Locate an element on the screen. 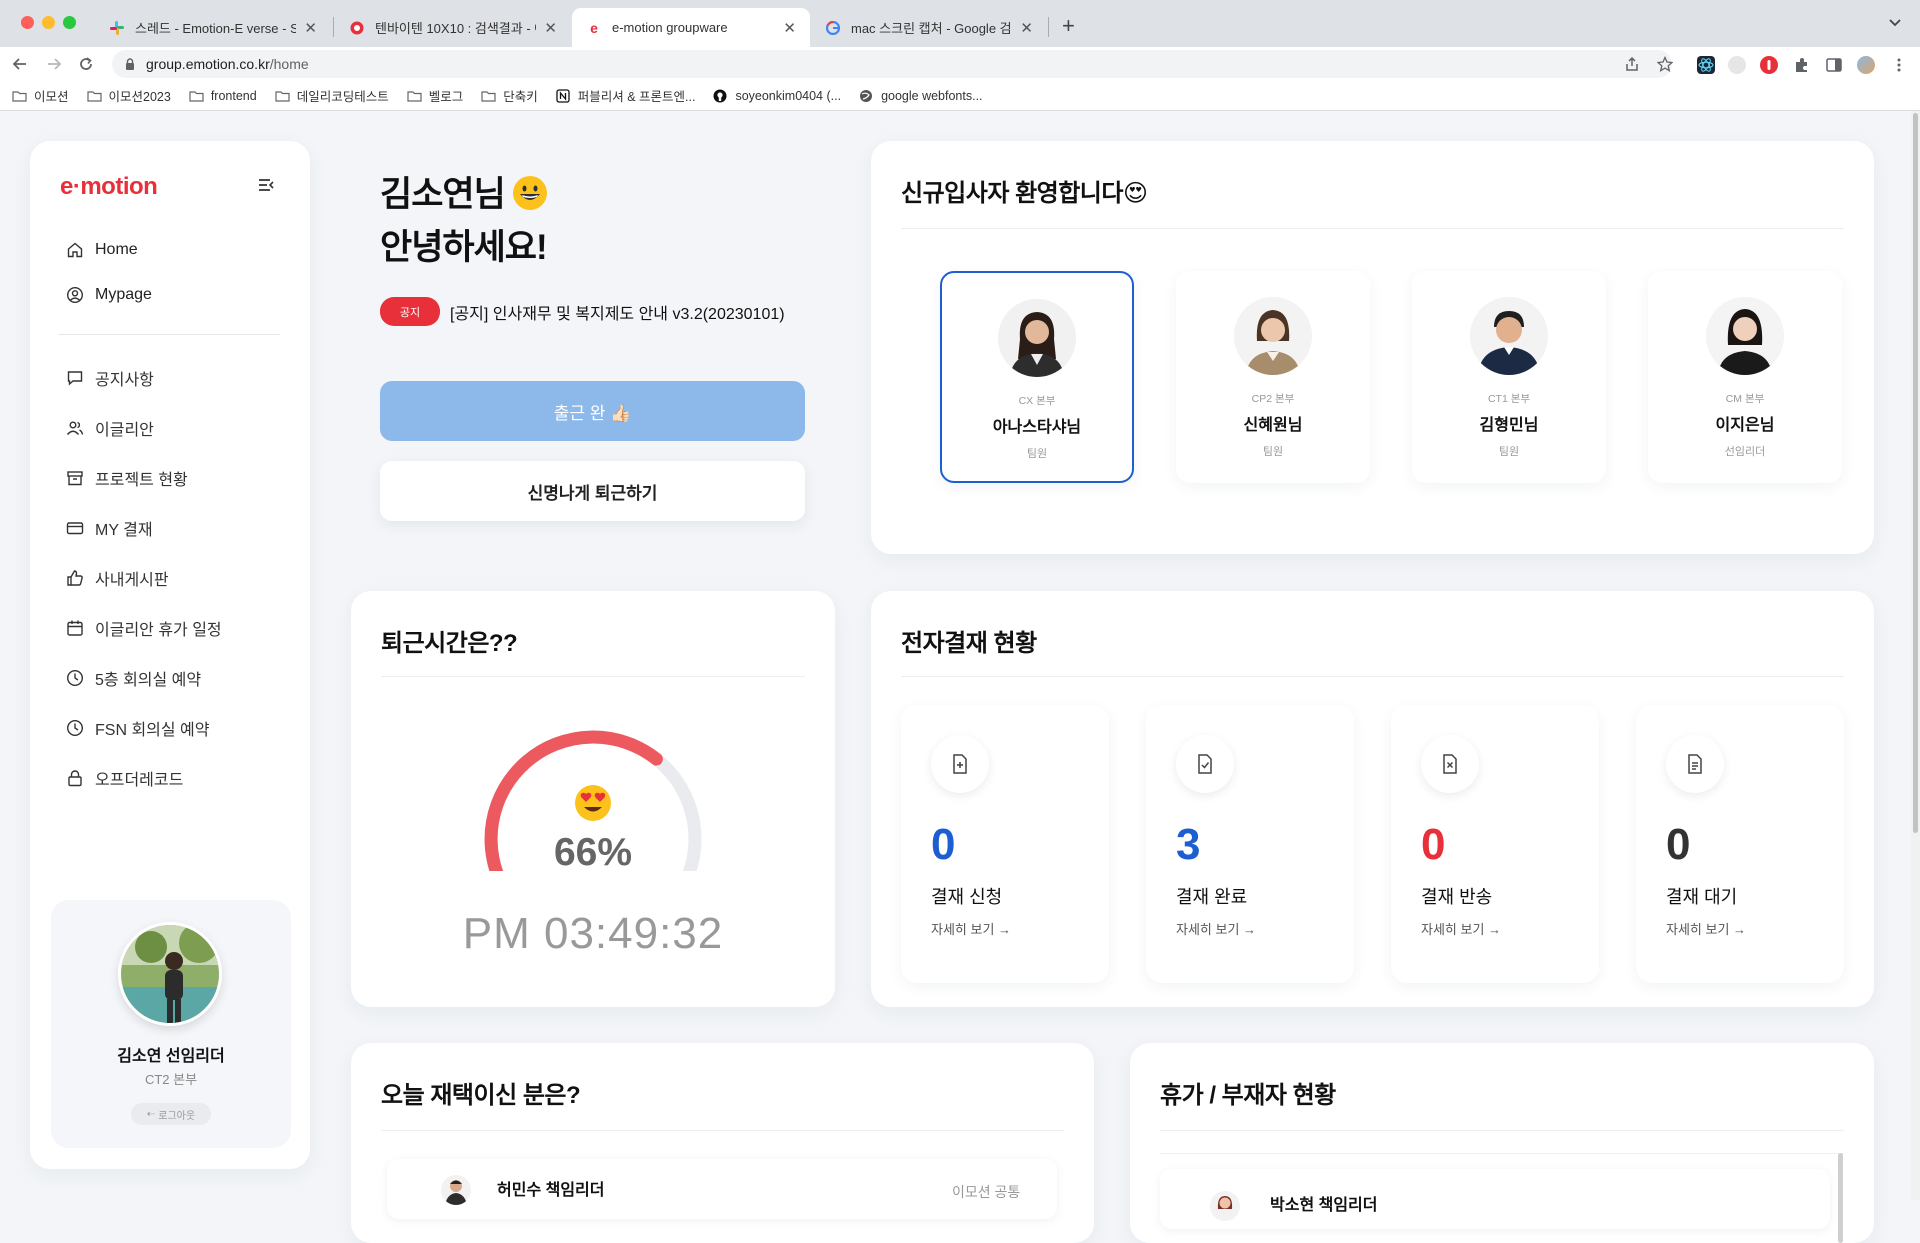  bookmark-folder: 단축키 is located at coordinates (509, 95).